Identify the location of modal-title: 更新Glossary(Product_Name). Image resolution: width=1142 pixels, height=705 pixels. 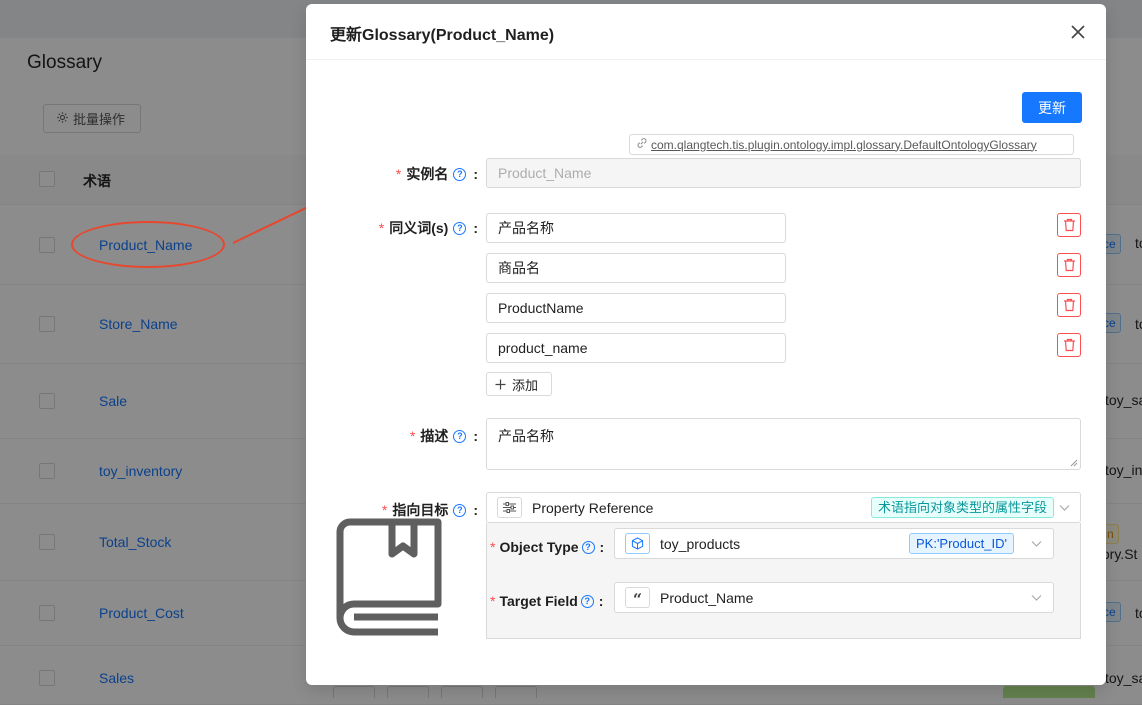
(442, 35).